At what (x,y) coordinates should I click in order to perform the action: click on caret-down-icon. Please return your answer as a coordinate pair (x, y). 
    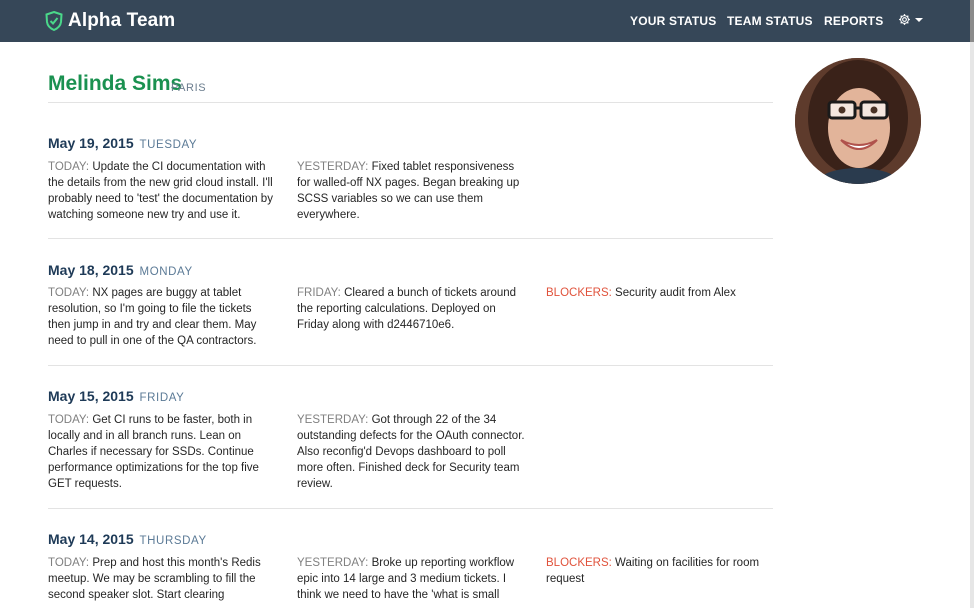
    Looking at the image, I should click on (919, 19).